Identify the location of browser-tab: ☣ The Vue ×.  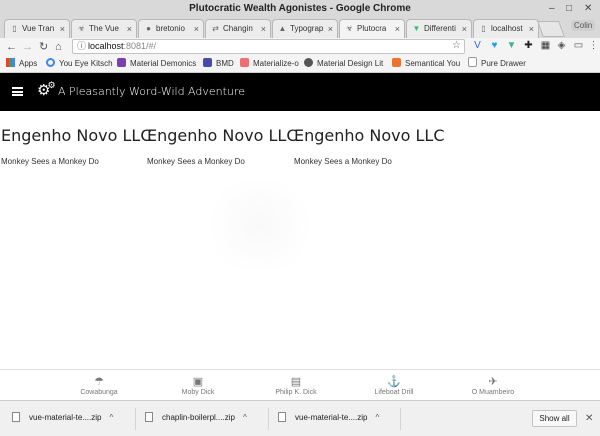
(104, 28).